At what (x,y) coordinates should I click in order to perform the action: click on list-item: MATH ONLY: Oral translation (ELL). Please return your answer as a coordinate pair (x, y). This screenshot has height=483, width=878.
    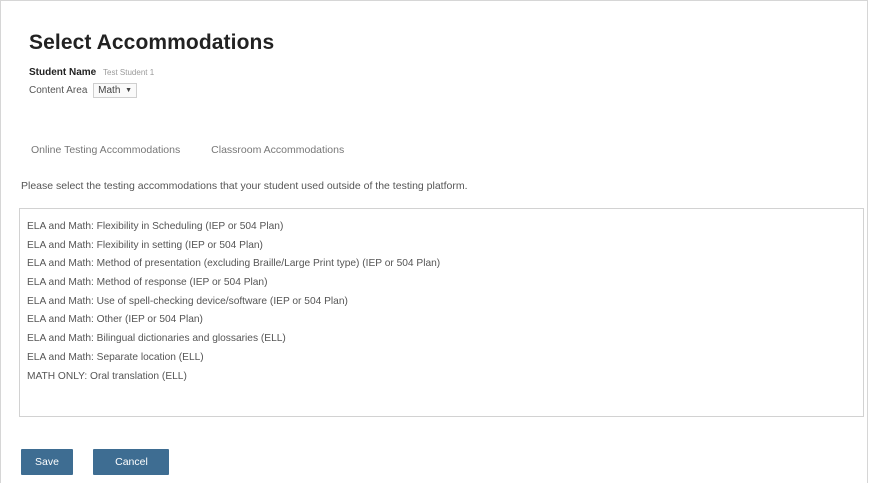
    Looking at the image, I should click on (441, 377).